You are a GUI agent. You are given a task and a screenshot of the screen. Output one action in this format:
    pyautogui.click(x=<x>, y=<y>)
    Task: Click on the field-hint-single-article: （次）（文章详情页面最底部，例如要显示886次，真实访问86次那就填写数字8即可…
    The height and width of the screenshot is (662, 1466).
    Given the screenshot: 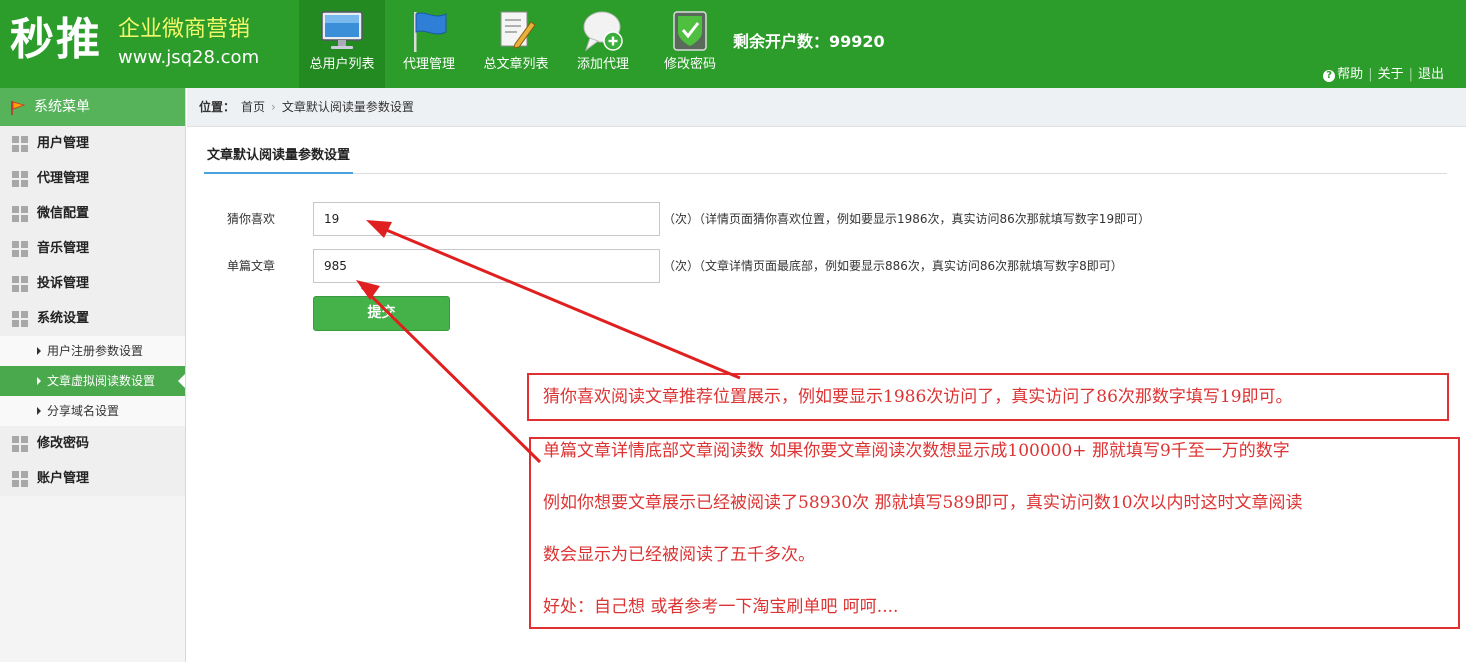 What is the action you would take?
    pyautogui.click(x=893, y=266)
    